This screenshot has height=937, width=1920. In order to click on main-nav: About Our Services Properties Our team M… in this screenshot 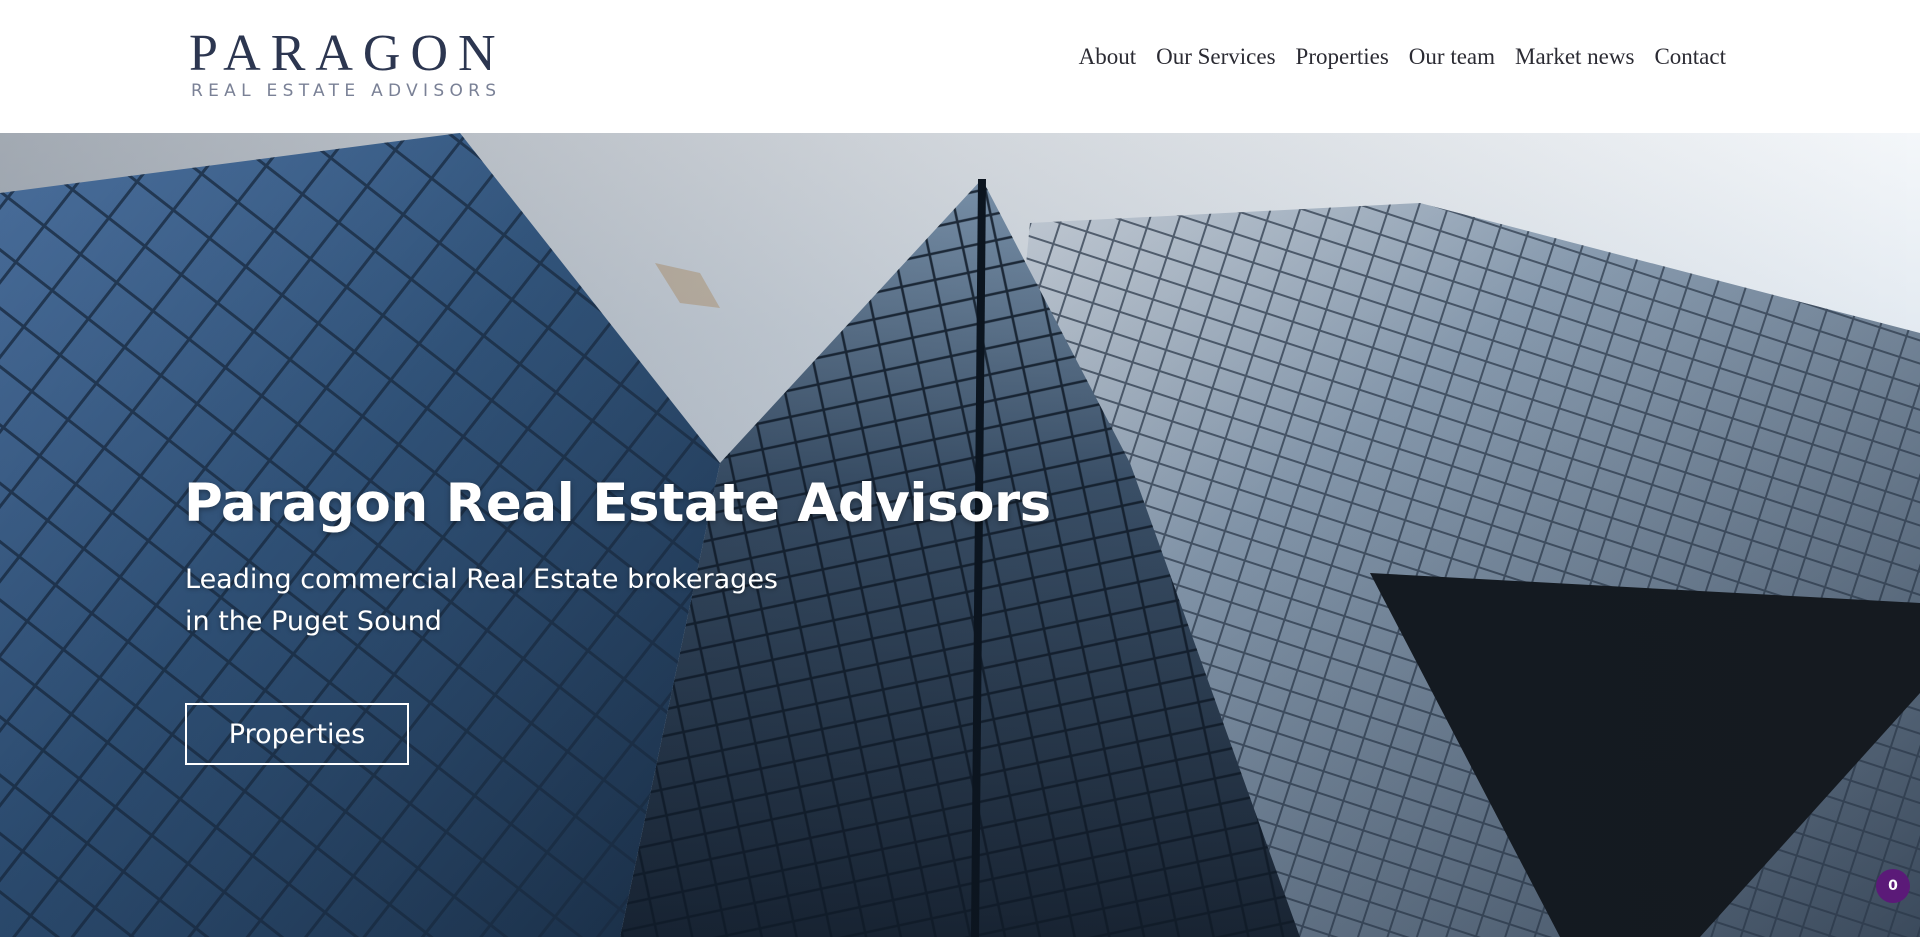, I will do `click(1402, 57)`.